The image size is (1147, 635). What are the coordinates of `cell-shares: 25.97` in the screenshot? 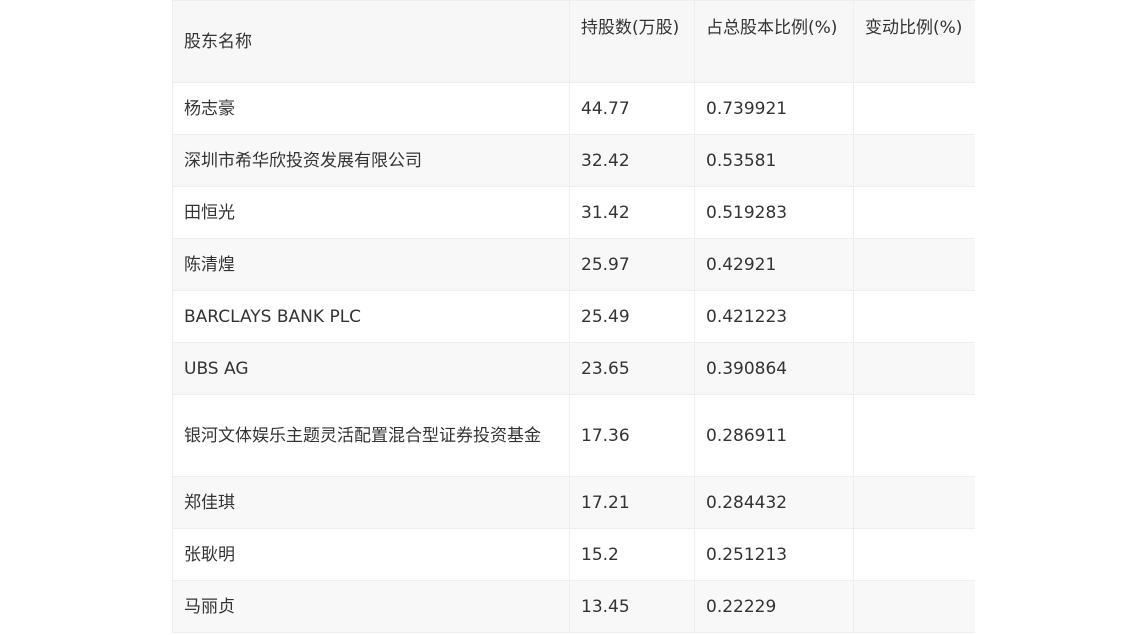 It's located at (632, 264).